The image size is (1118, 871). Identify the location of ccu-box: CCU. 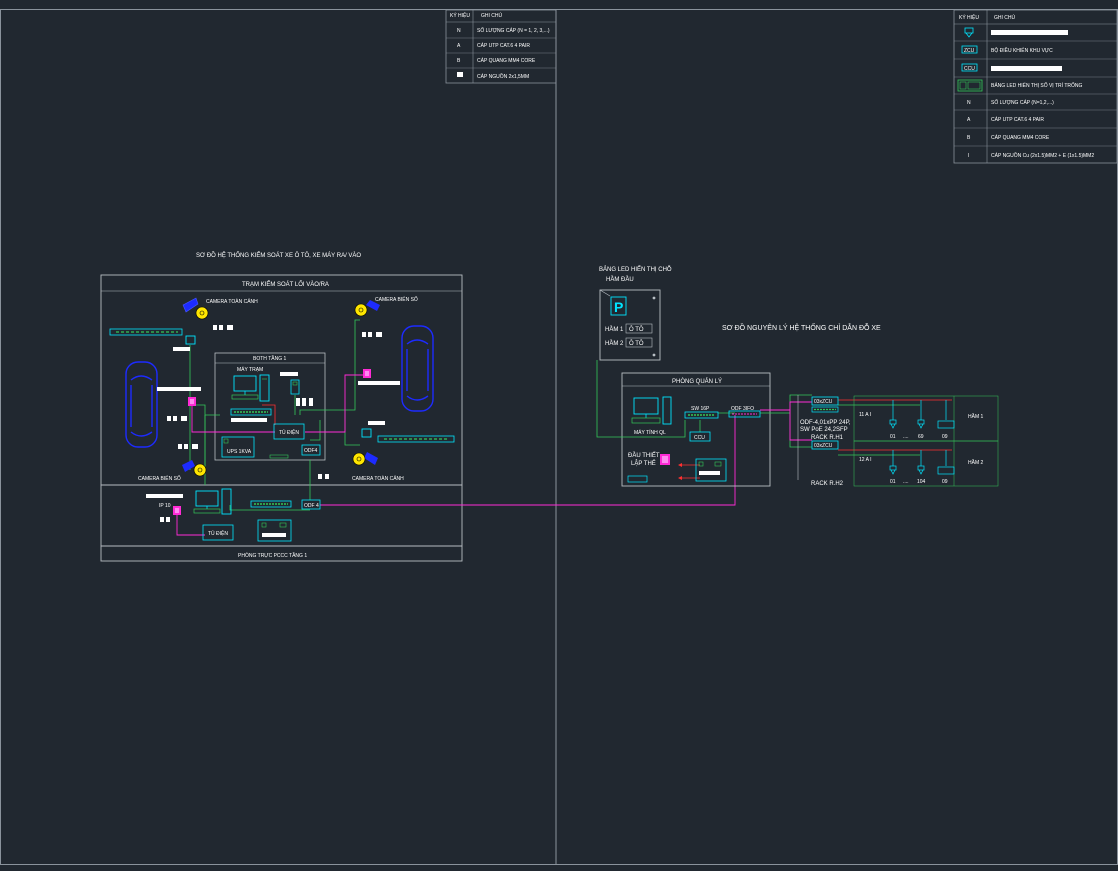
(700, 436).